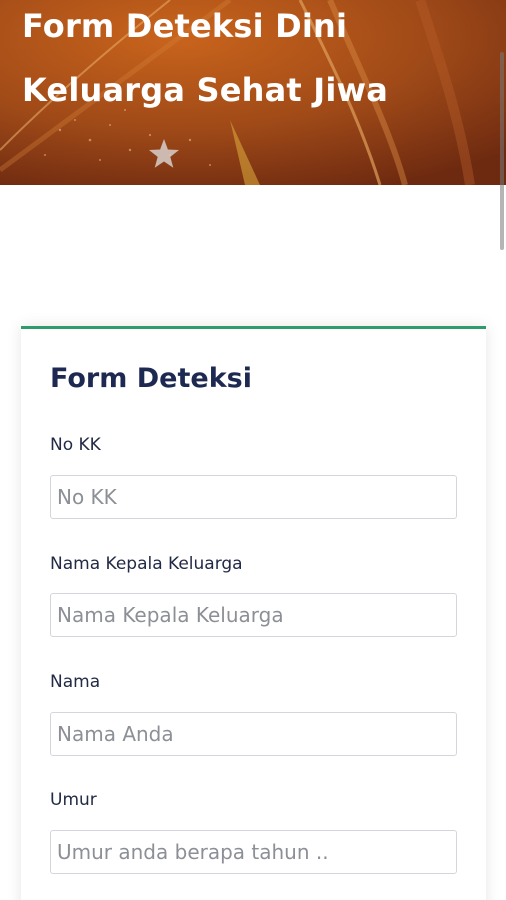 Image resolution: width=506 pixels, height=900 pixels. I want to click on page-title-line-1: Form Deteksi Dini, so click(185, 26).